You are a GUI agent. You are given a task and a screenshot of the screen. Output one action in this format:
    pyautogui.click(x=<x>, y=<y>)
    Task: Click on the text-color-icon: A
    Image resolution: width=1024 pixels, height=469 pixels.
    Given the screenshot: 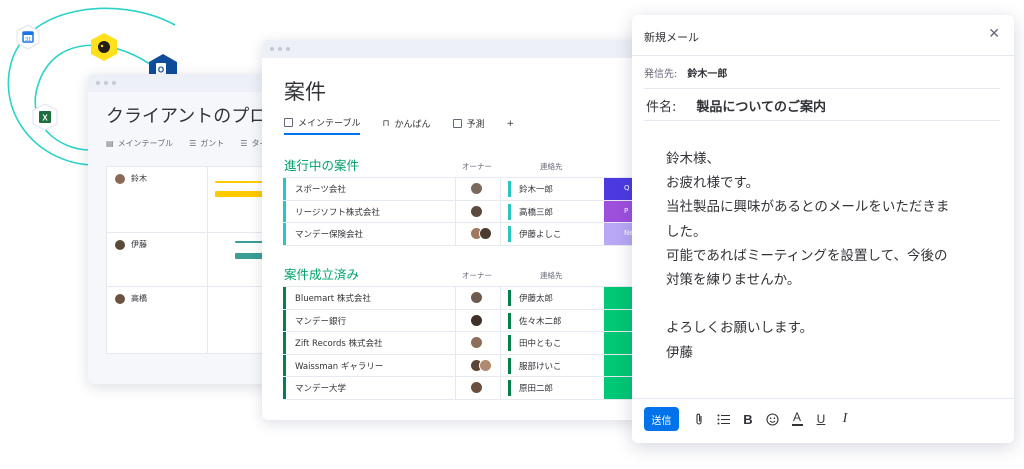 What is the action you would take?
    pyautogui.click(x=797, y=419)
    